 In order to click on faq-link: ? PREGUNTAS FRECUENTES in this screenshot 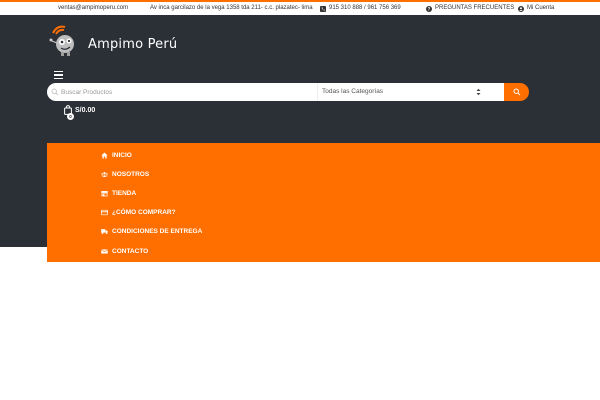, I will do `click(470, 8)`.